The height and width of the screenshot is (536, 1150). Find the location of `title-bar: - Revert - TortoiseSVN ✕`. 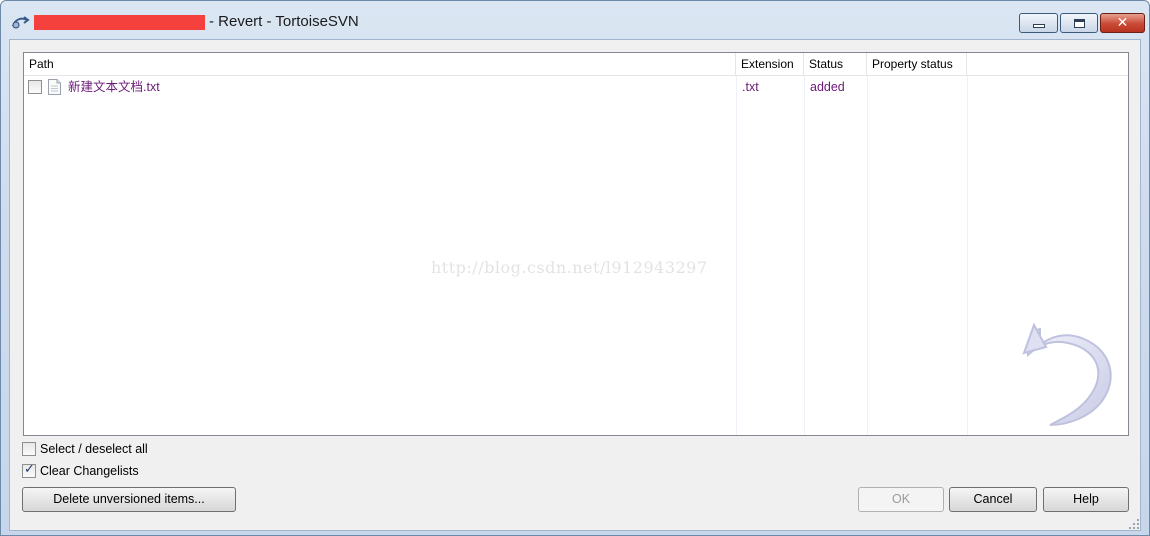

title-bar: - Revert - TortoiseSVN ✕ is located at coordinates (575, 21).